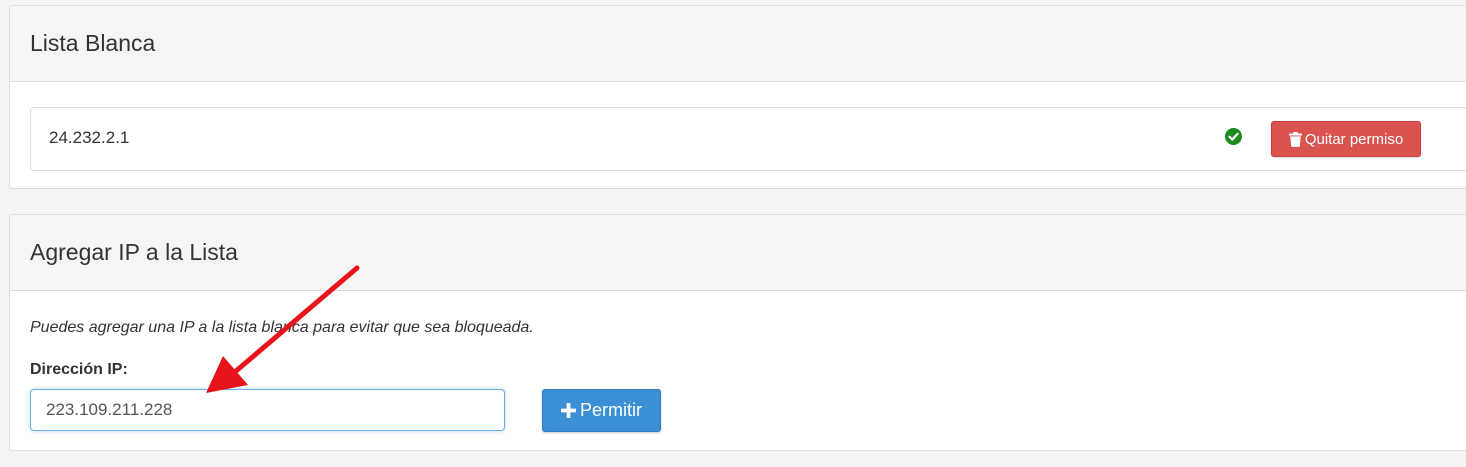 This screenshot has height=467, width=1466. Describe the element at coordinates (1354, 139) in the screenshot. I see `remove-permission-label: Quitar permiso` at that location.